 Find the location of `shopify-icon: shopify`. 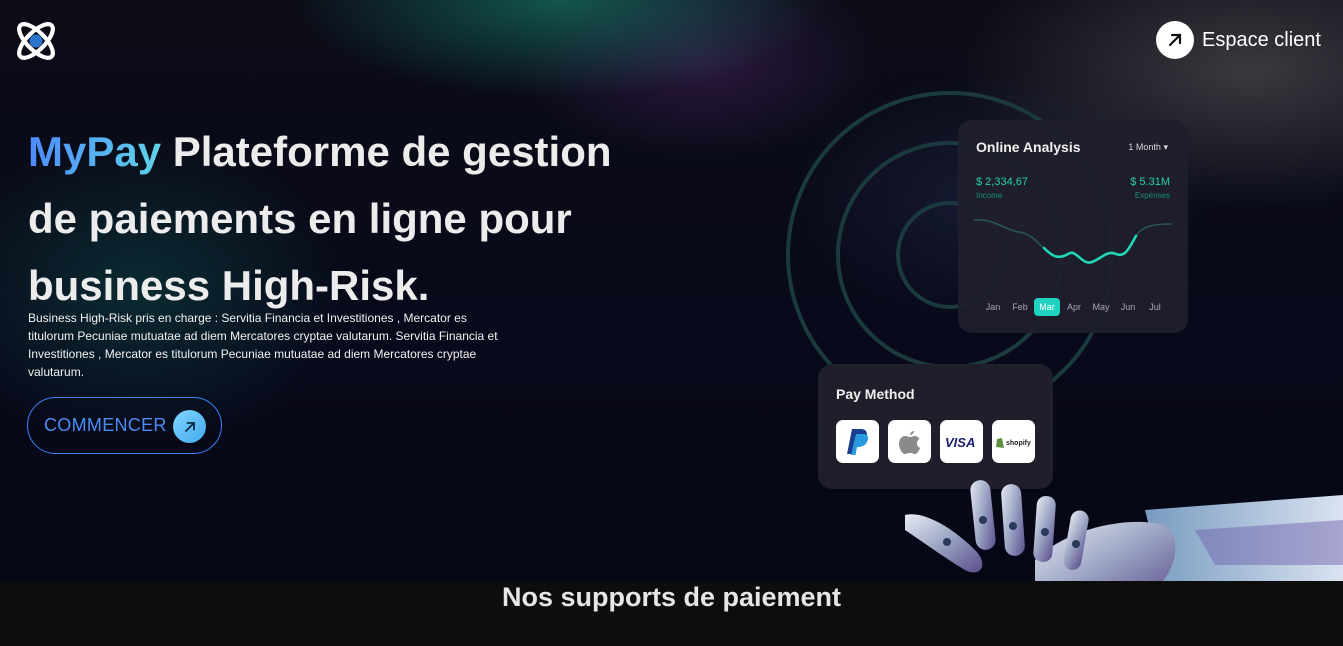

shopify-icon: shopify is located at coordinates (1013, 441).